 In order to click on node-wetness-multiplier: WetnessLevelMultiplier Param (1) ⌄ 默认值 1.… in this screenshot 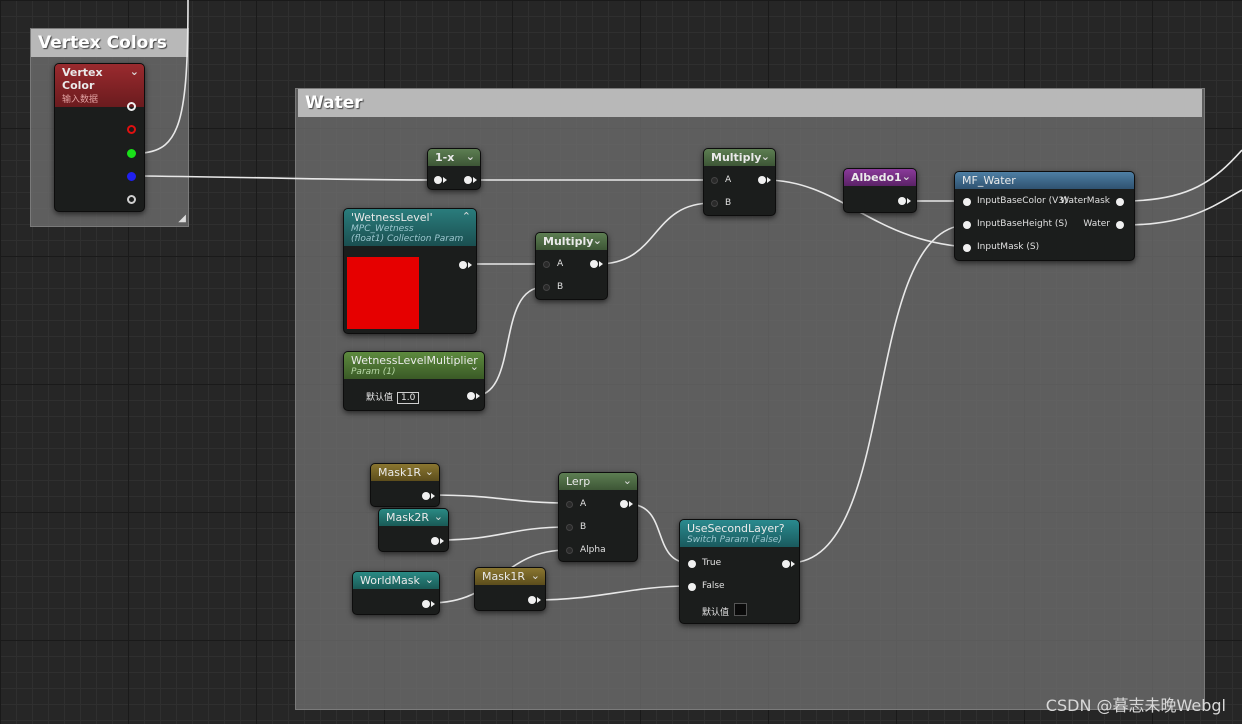, I will do `click(414, 381)`.